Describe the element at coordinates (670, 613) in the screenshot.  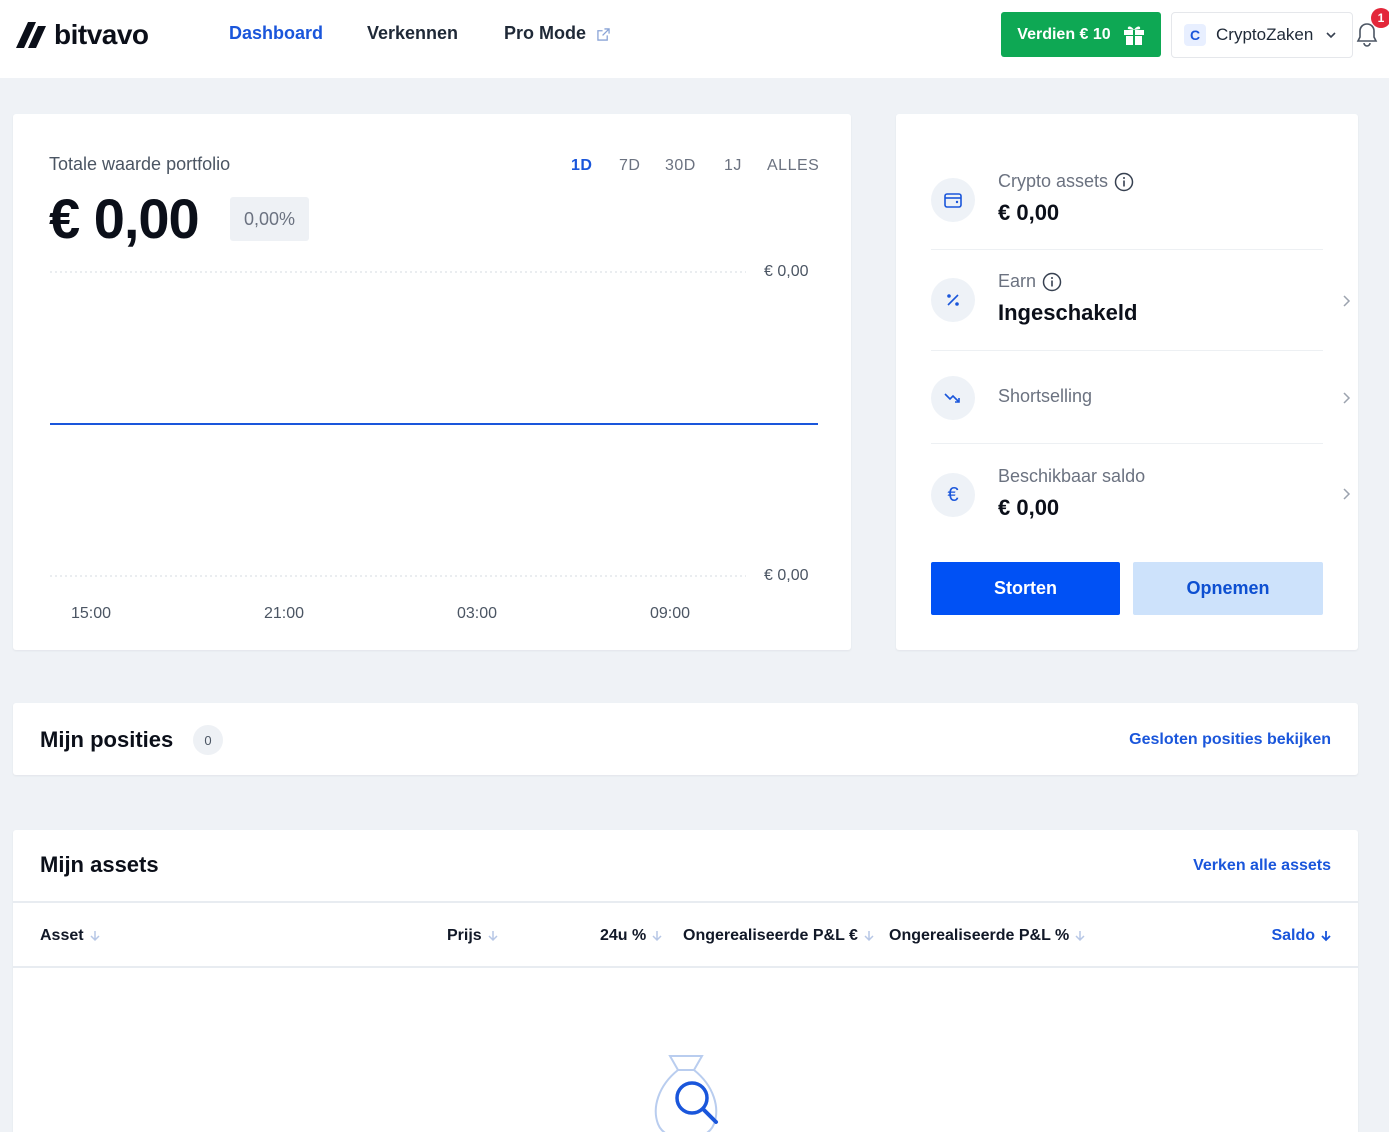
I see `chart-x-tick: 09:00` at that location.